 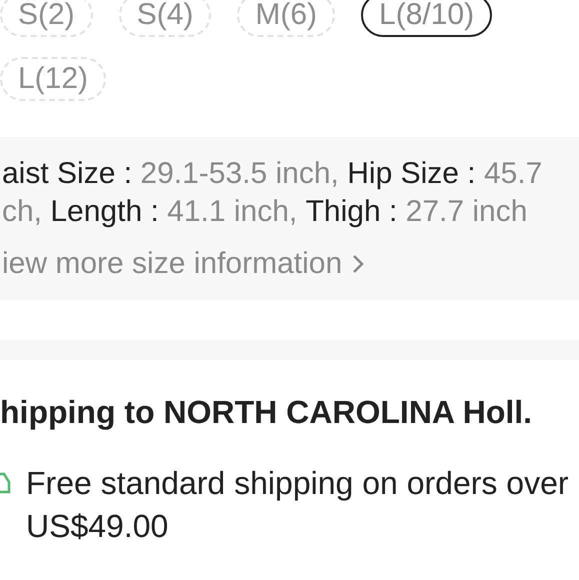 What do you see at coordinates (426, 18) in the screenshot?
I see `size-option: L(8/10)` at bounding box center [426, 18].